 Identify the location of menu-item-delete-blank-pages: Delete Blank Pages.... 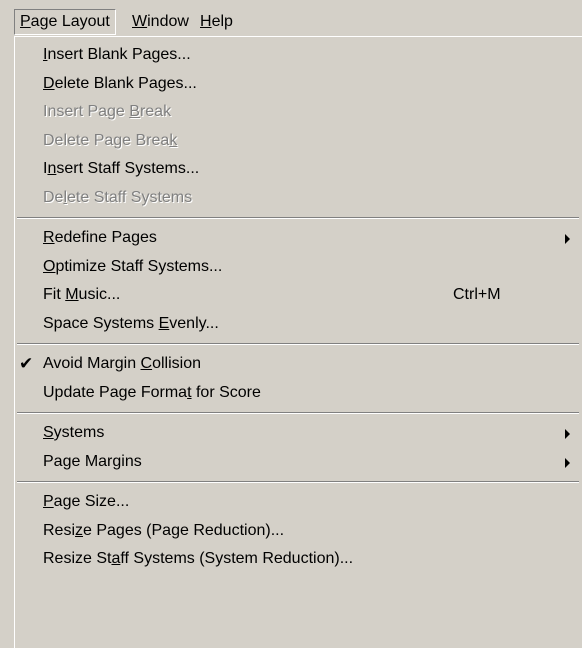
(298, 84).